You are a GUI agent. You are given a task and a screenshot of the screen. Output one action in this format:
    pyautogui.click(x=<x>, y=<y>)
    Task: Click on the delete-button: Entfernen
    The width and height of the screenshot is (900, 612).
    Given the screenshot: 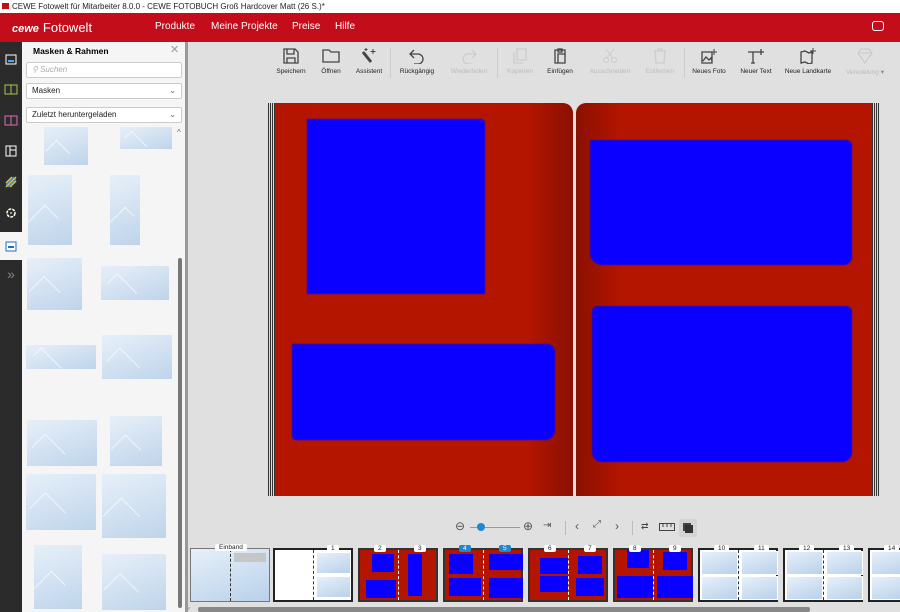 What is the action you would take?
    pyautogui.click(x=660, y=60)
    